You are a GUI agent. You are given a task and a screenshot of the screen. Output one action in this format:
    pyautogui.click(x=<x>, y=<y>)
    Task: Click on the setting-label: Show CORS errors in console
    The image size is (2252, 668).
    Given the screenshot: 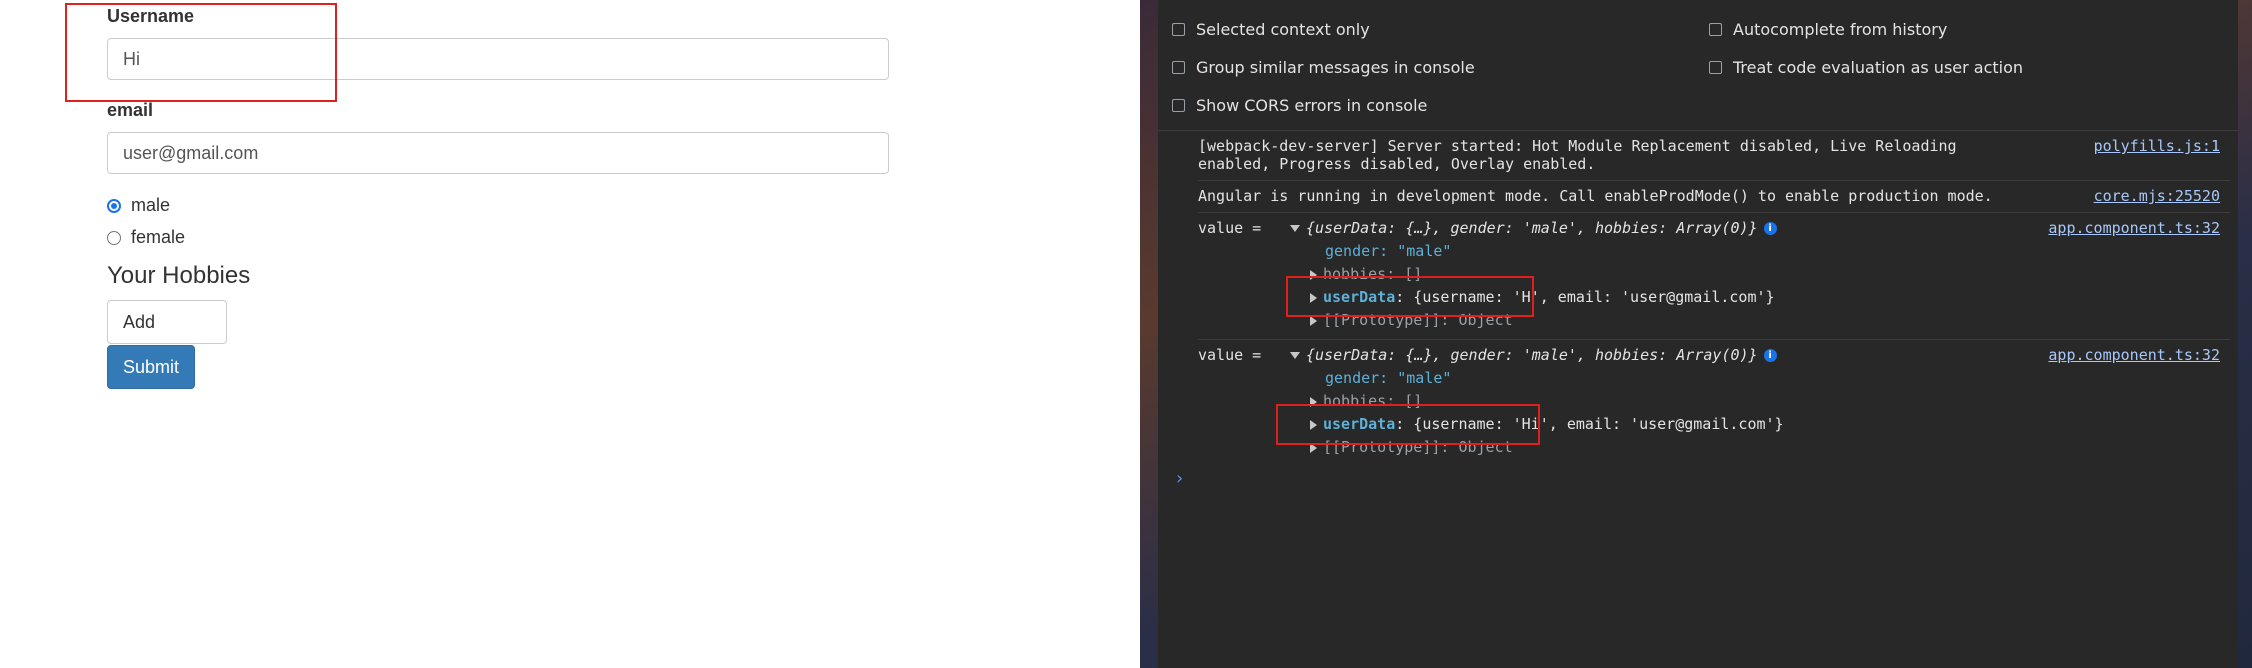 What is the action you would take?
    pyautogui.click(x=1312, y=105)
    